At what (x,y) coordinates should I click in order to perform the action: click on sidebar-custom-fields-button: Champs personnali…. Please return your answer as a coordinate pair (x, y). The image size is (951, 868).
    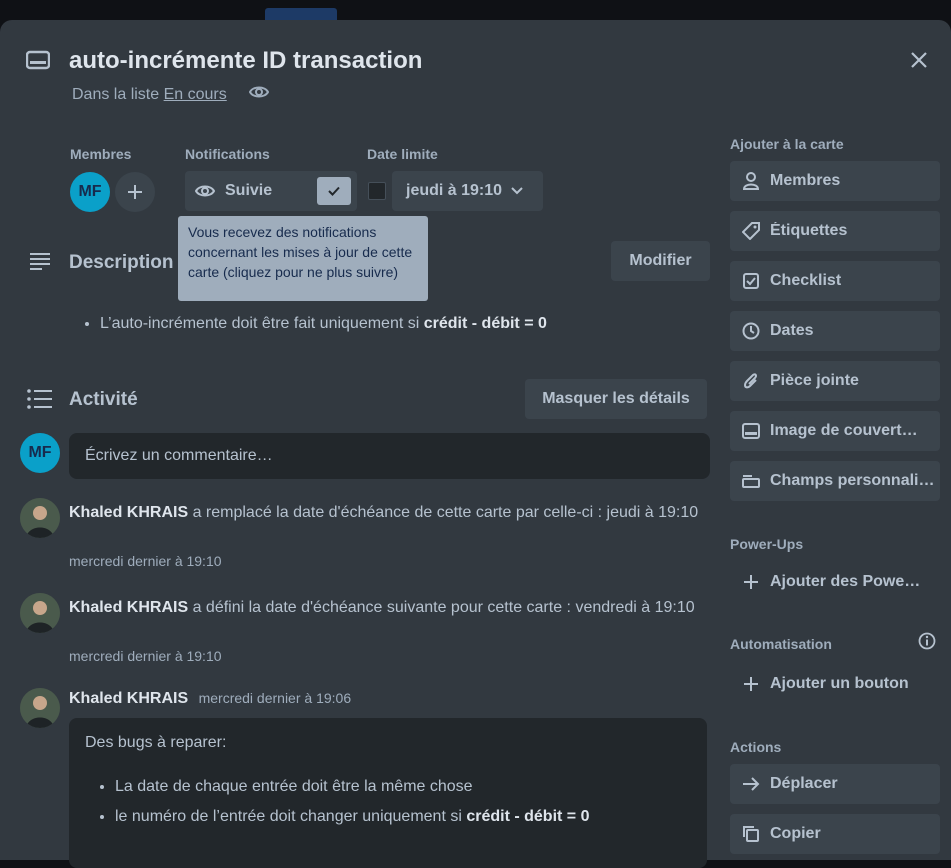
    Looking at the image, I should click on (835, 481).